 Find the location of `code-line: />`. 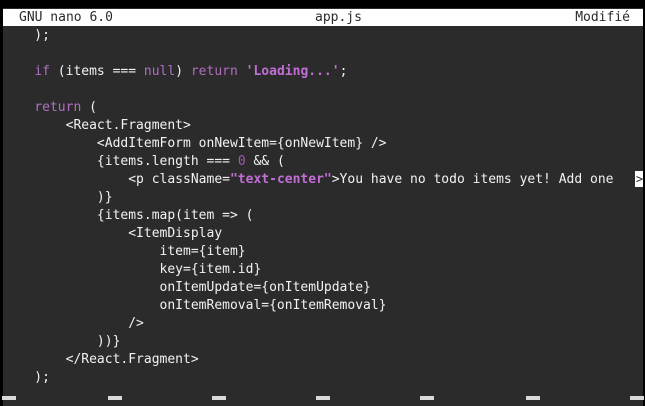

code-line: /> is located at coordinates (73, 323).